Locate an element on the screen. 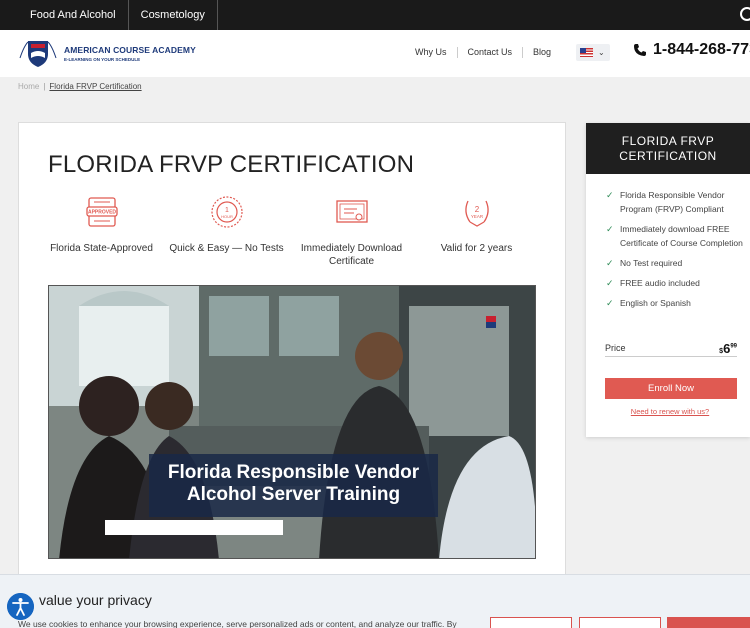 The height and width of the screenshot is (628, 750). privacy-customize-button is located at coordinates (531, 622).